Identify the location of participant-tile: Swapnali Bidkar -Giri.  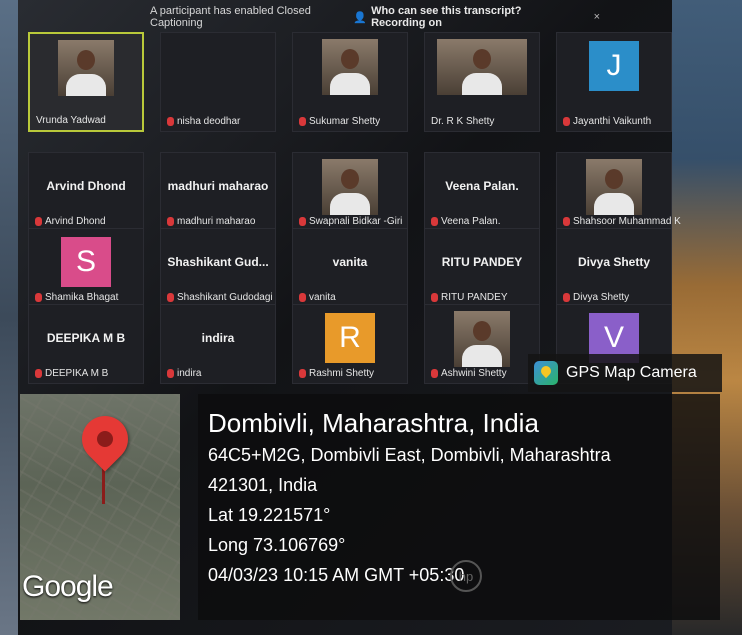
(350, 192).